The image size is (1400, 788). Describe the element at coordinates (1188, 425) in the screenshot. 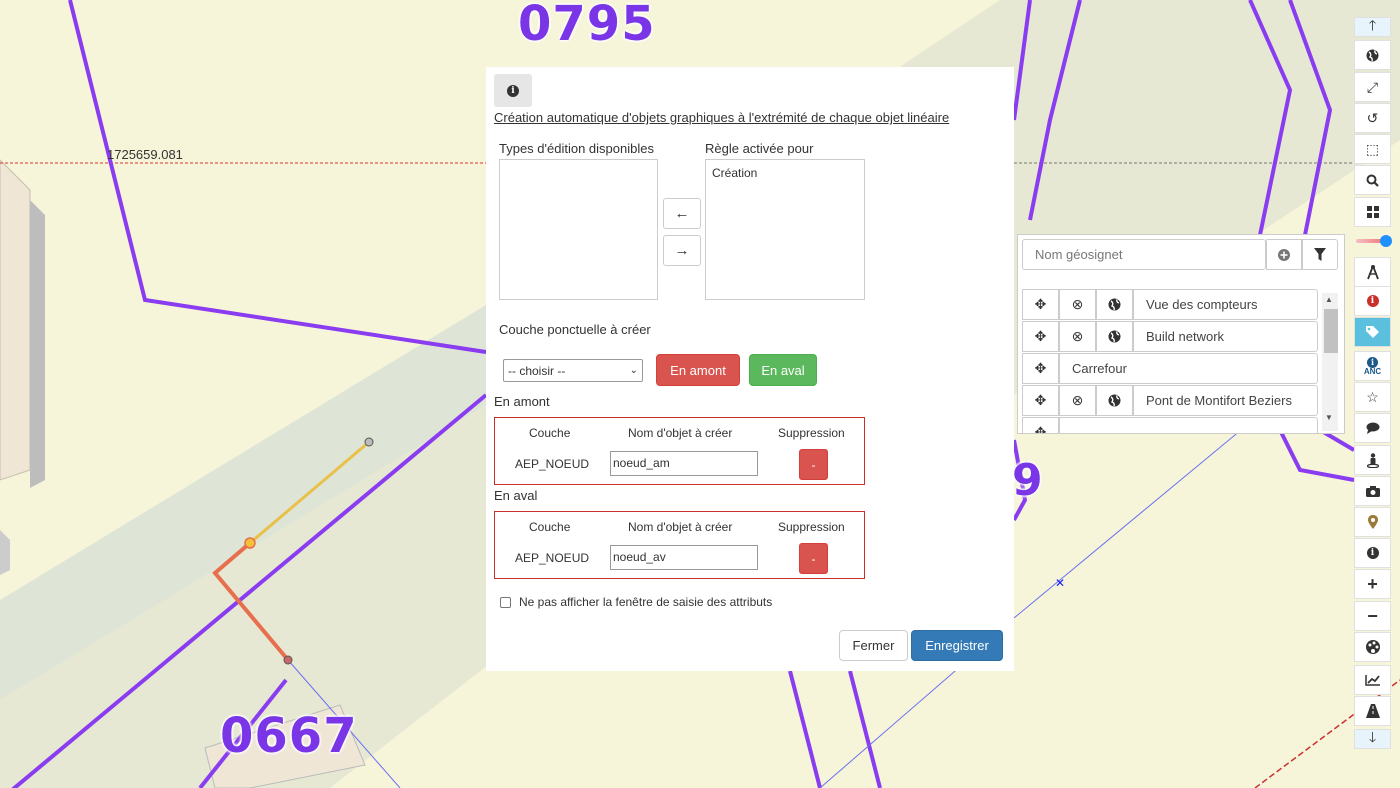

I see `geosignet-name` at that location.